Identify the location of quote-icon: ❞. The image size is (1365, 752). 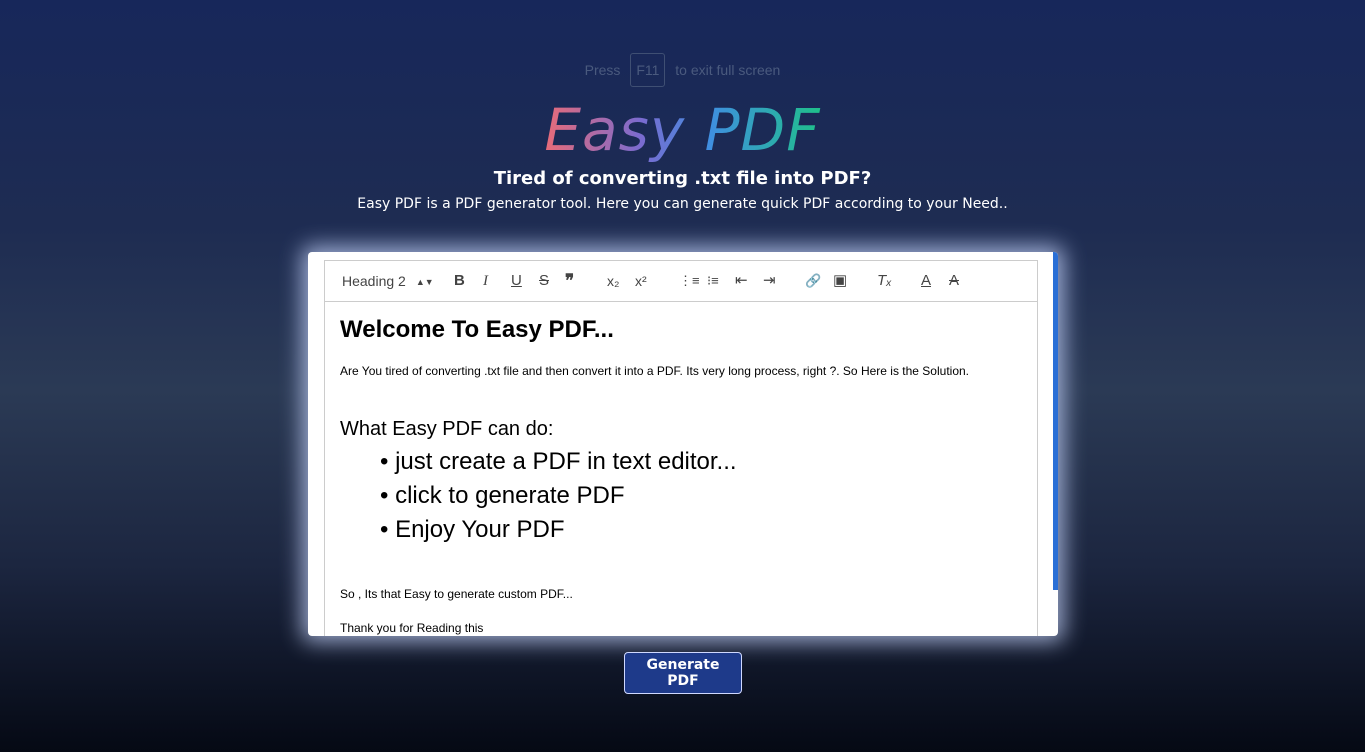
(569, 281).